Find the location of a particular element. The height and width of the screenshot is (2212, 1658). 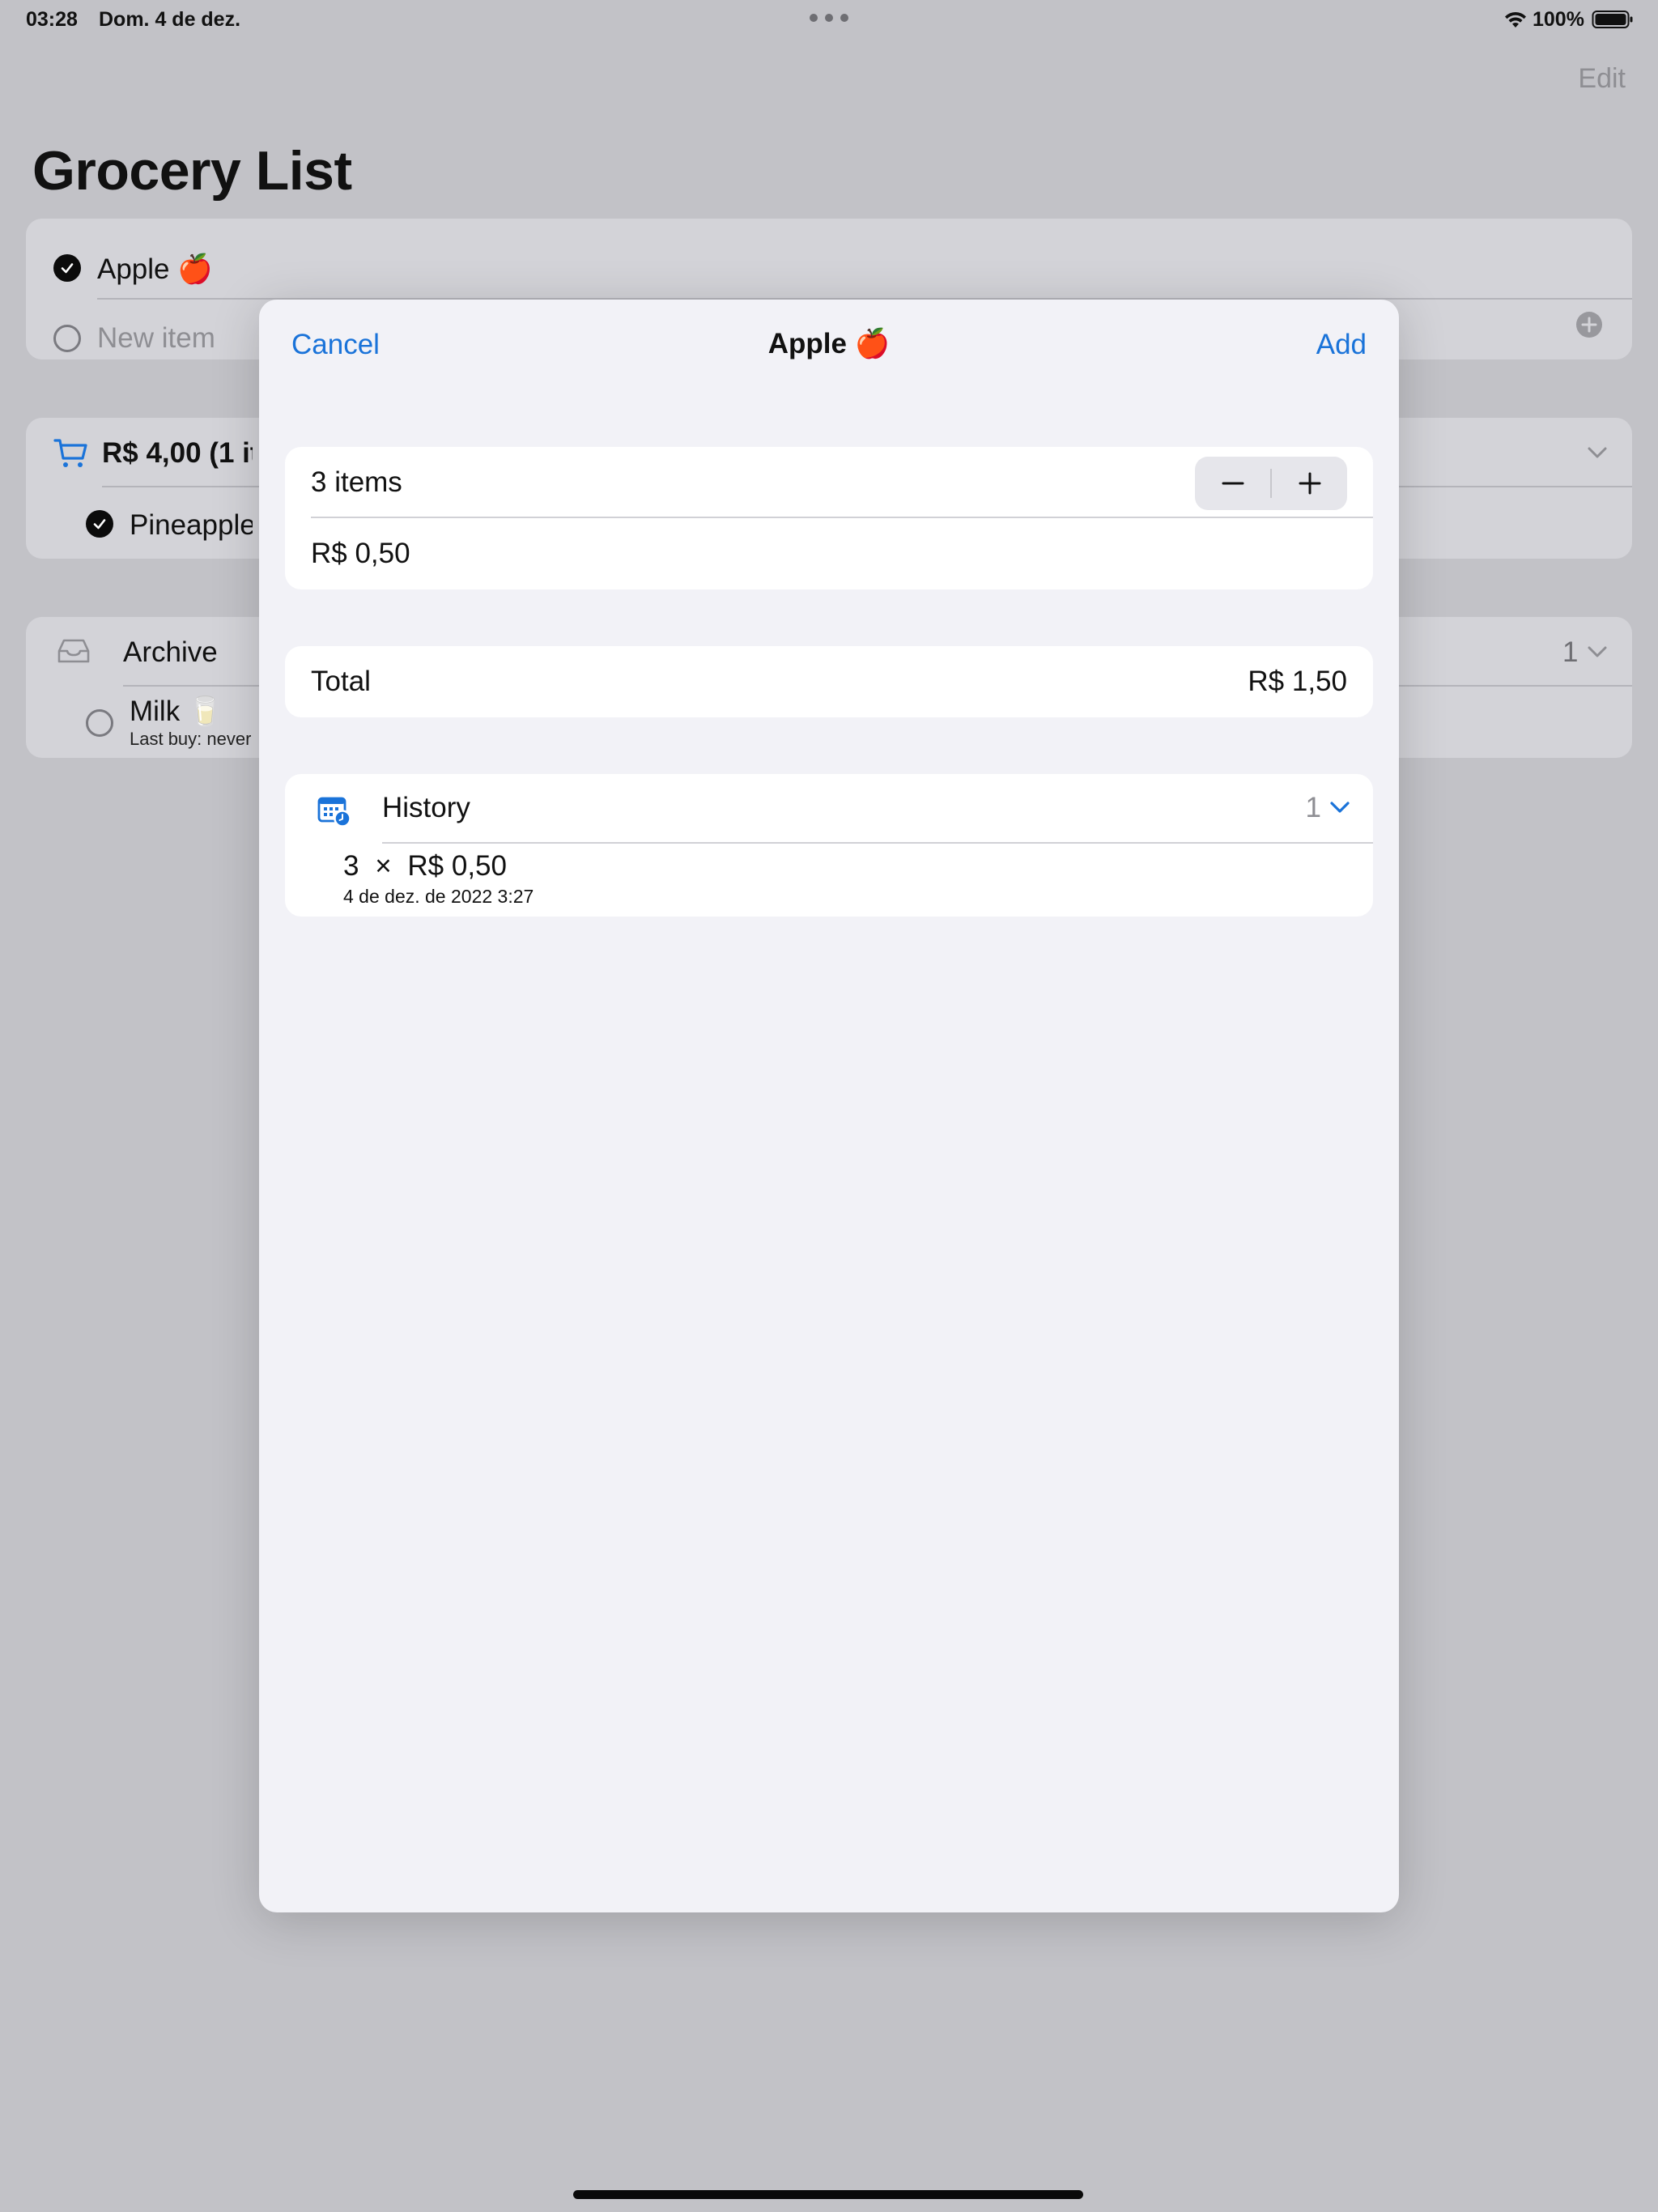

new-item-input: New item is located at coordinates (156, 339).